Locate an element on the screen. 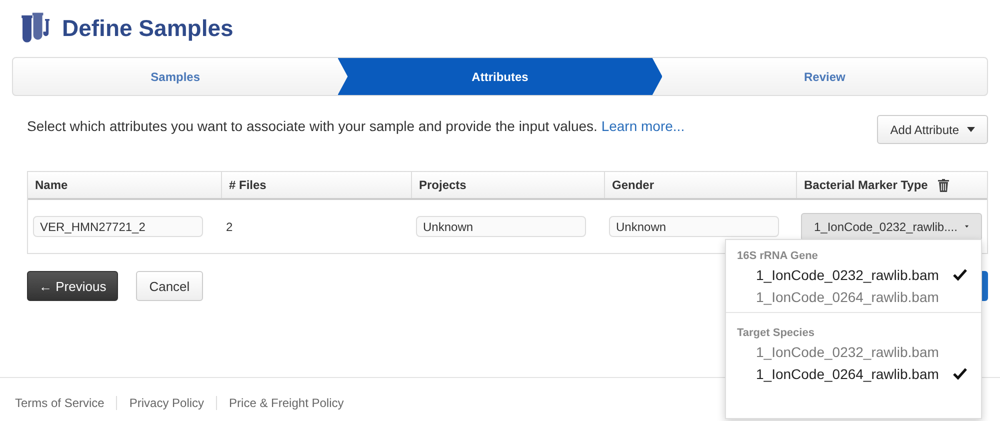 The image size is (1000, 421). wizard-step: Review is located at coordinates (824, 76).